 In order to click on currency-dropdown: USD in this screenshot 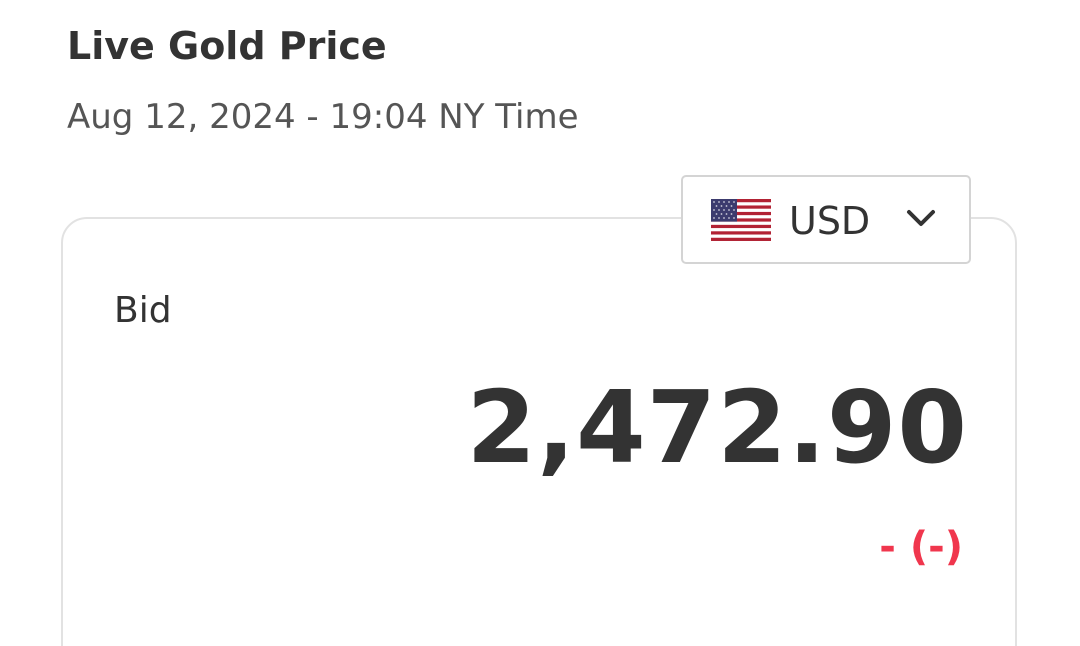, I will do `click(826, 219)`.